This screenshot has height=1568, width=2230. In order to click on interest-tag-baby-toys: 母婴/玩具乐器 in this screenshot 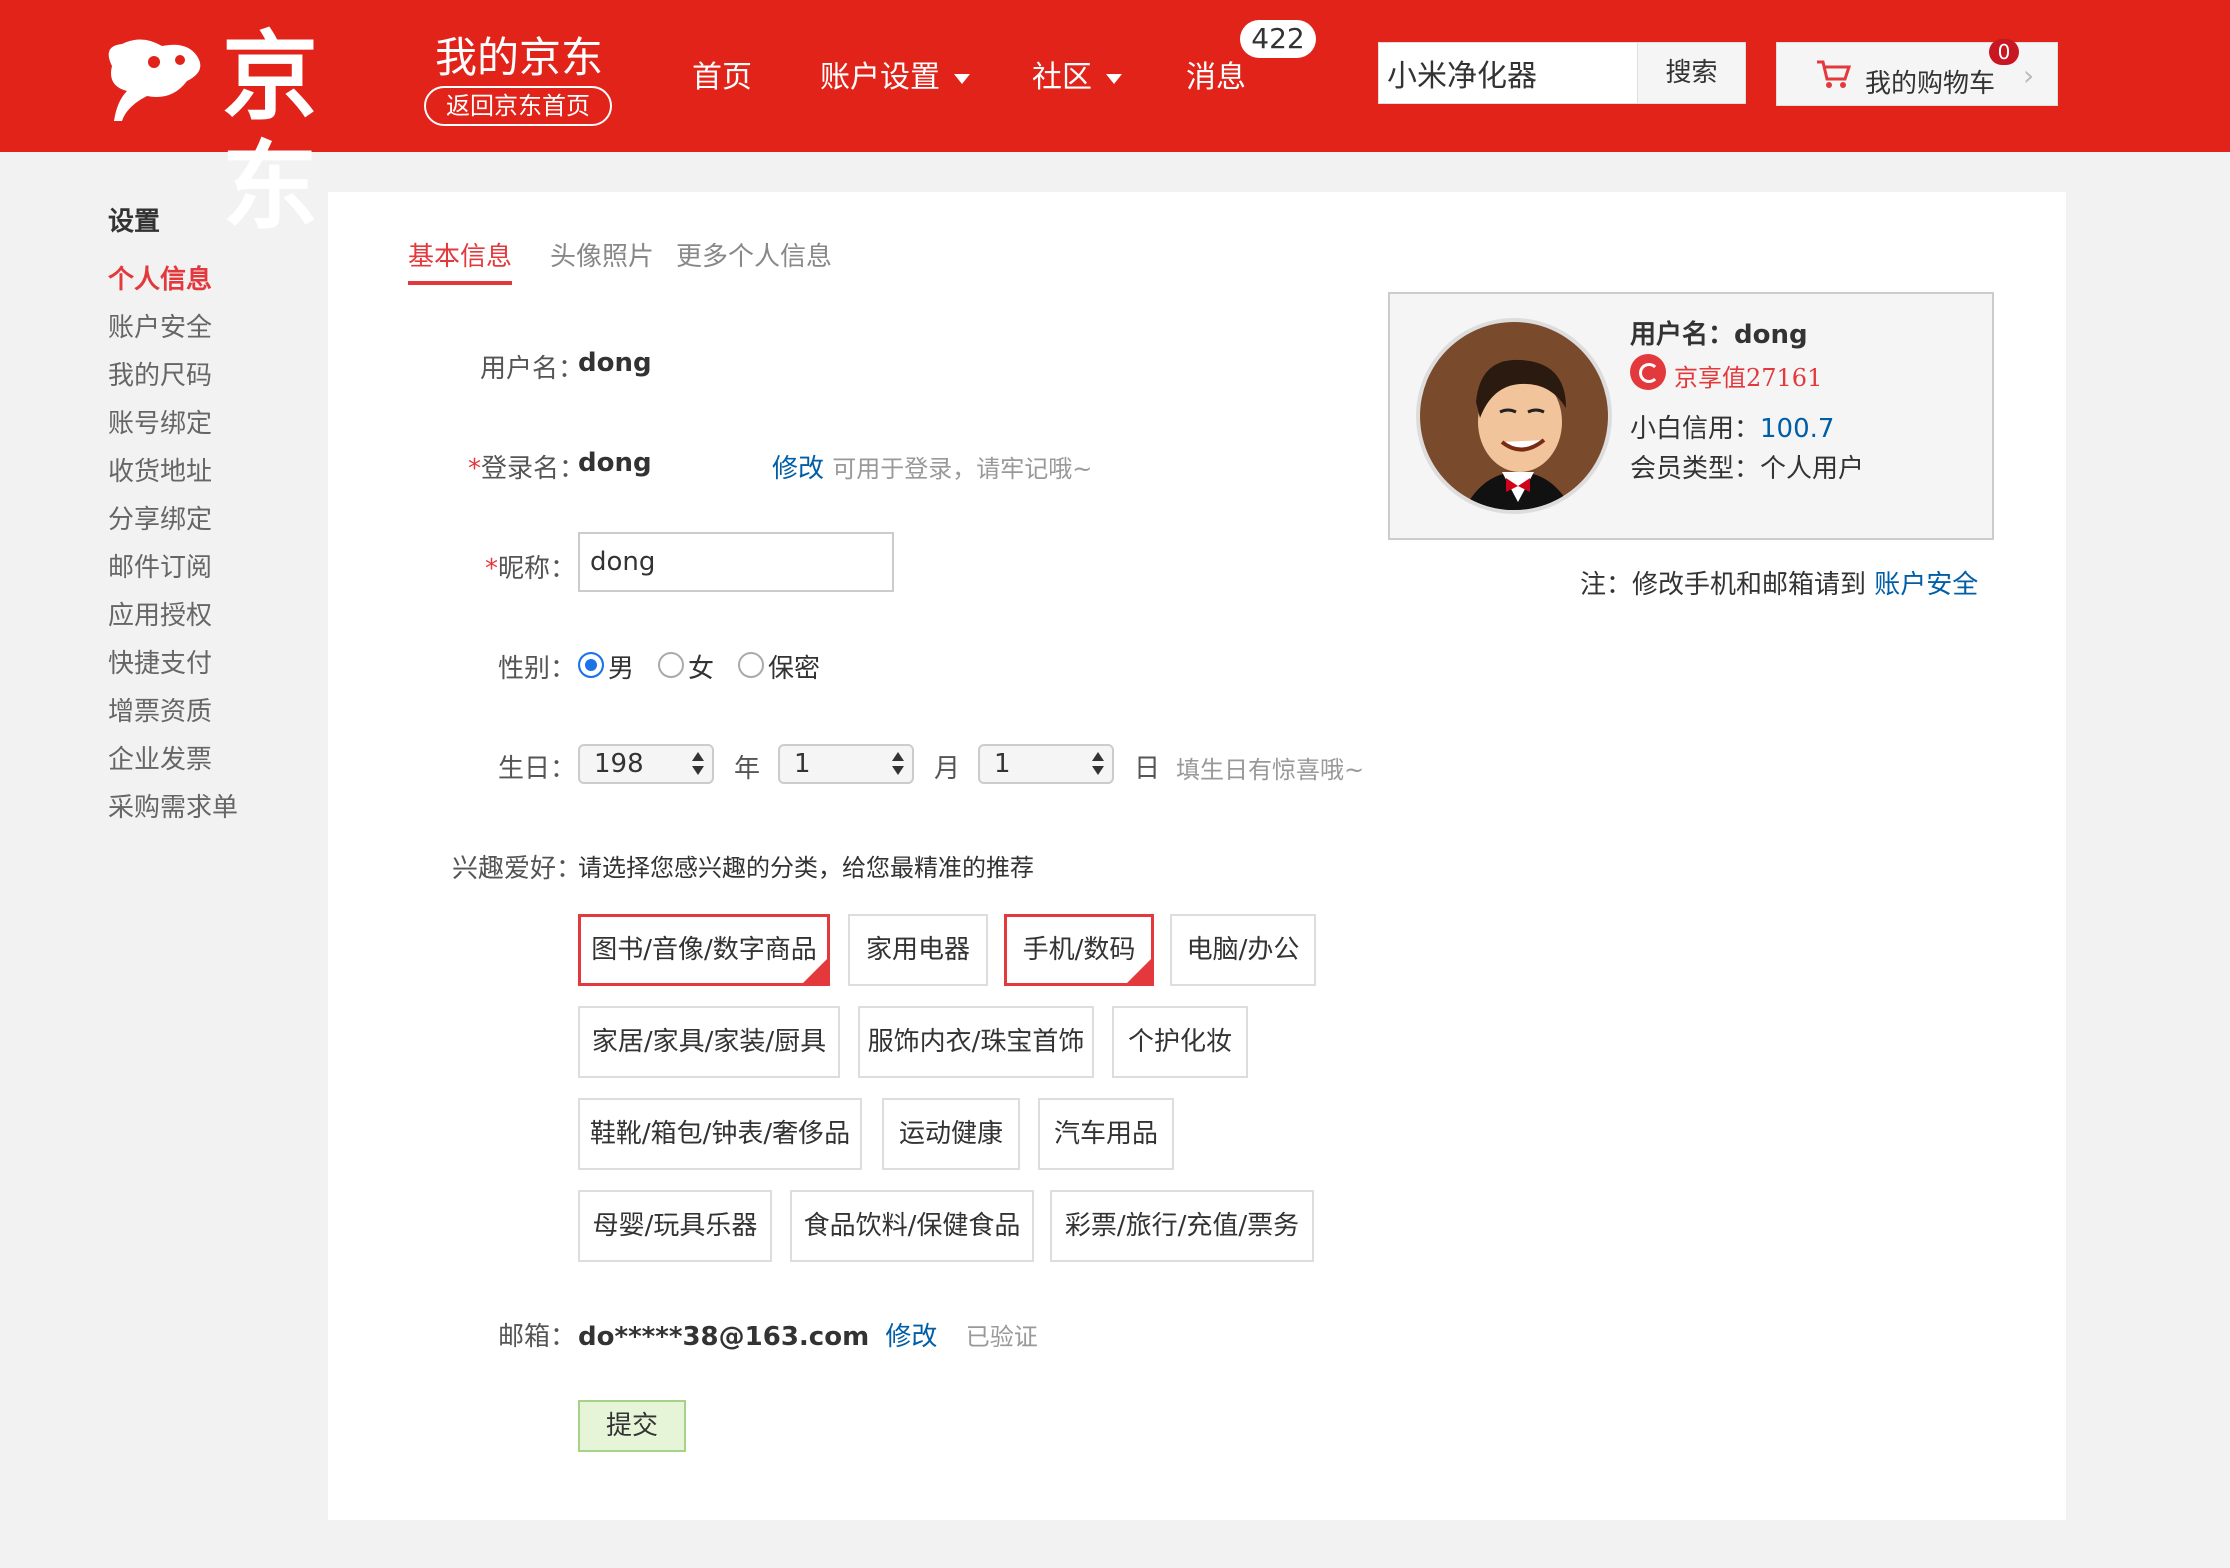, I will do `click(675, 1226)`.